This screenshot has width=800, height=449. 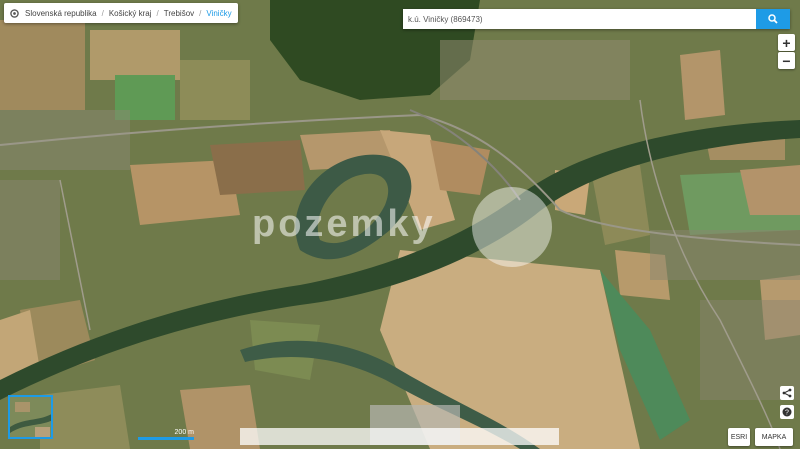 I want to click on search-button, so click(x=773, y=19).